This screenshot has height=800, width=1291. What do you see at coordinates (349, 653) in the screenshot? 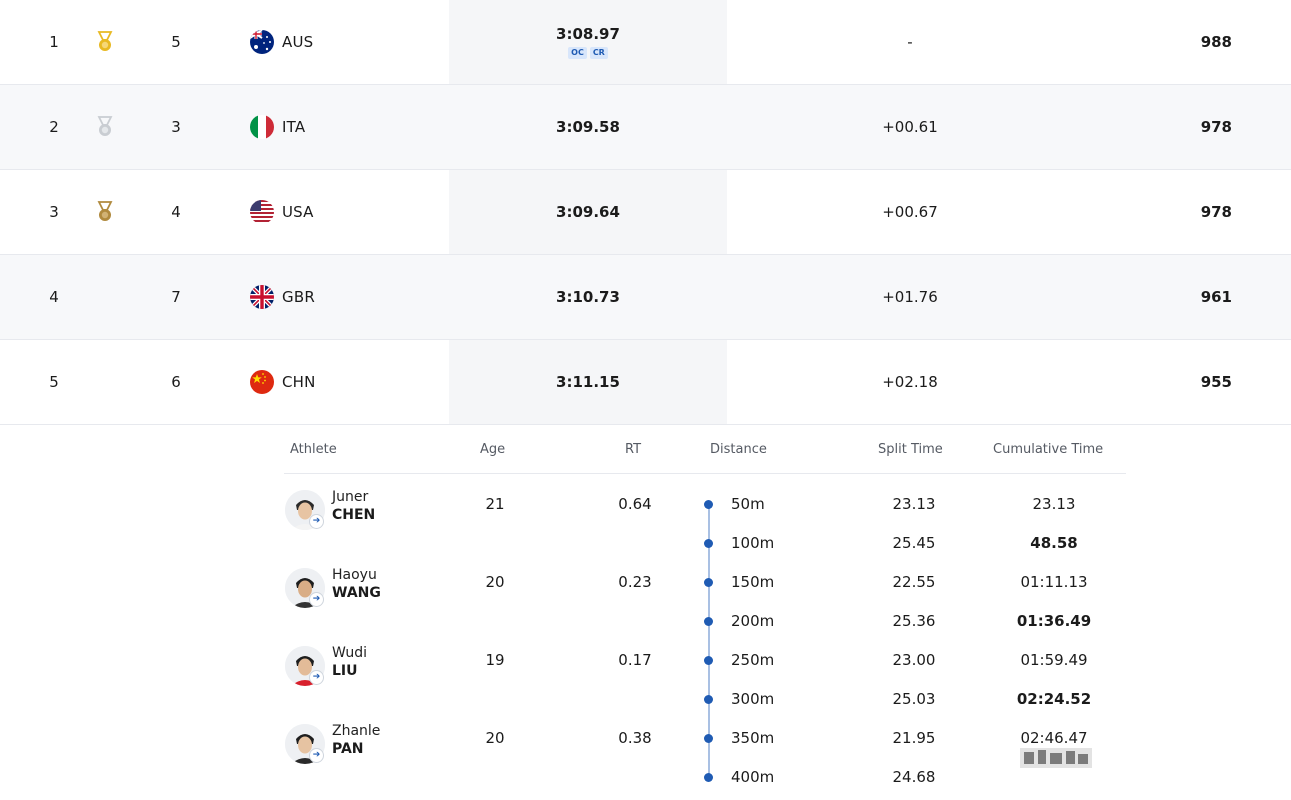
I see `athlete-first-name: Wudi` at bounding box center [349, 653].